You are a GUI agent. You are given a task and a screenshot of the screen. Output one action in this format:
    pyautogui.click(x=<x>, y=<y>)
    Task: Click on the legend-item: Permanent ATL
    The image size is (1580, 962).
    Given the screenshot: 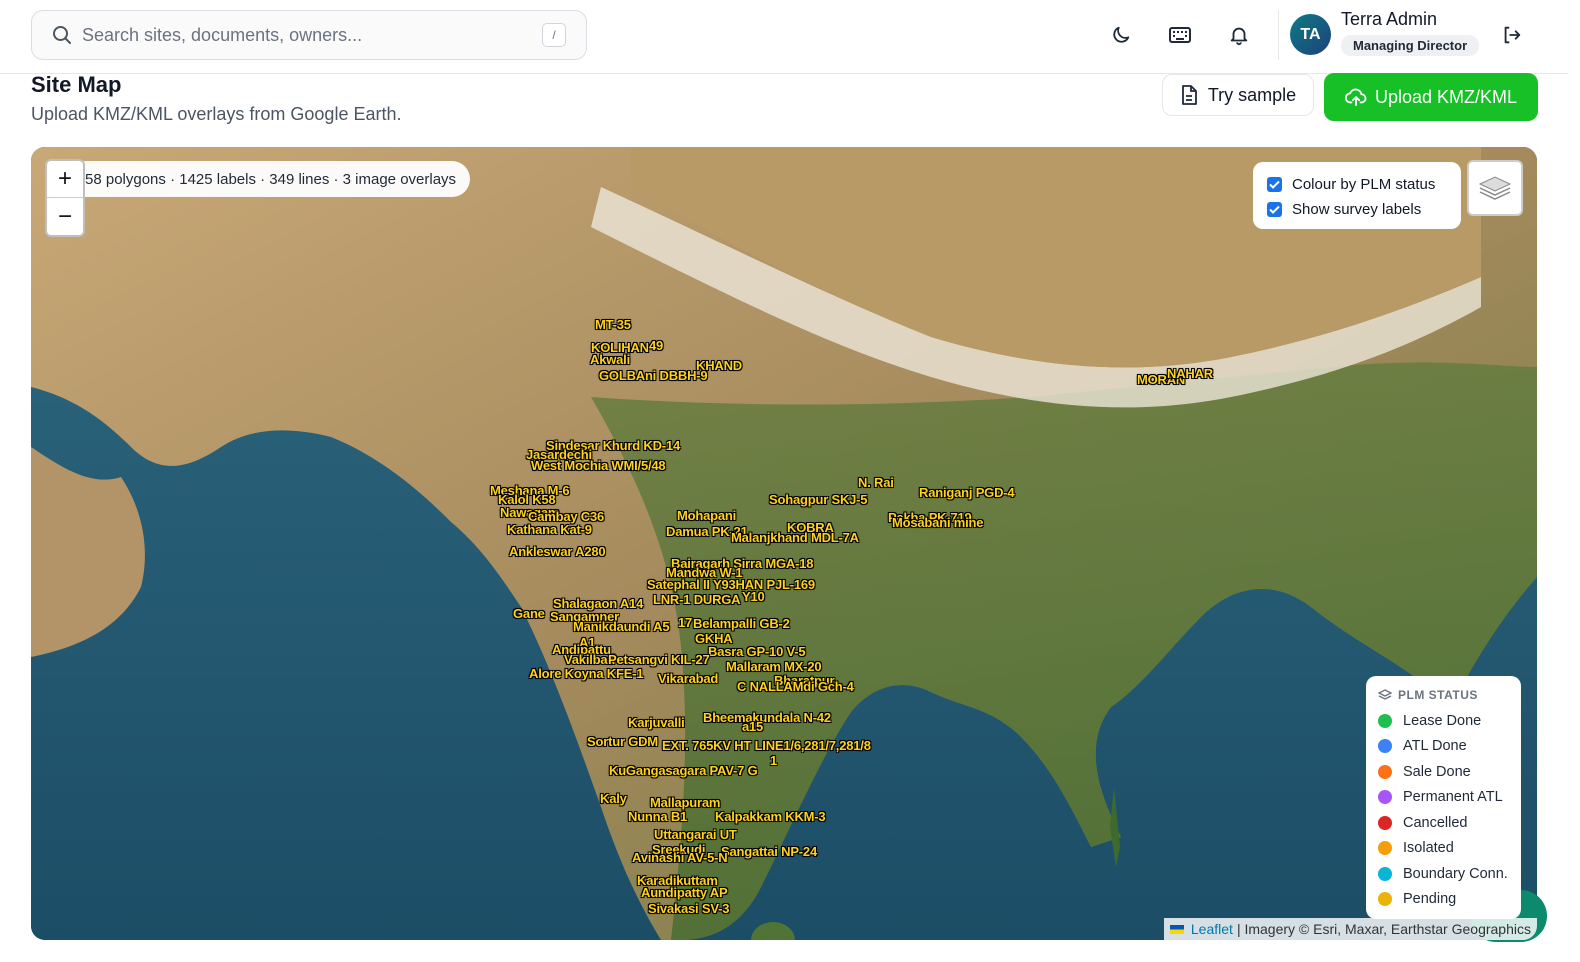 What is the action you would take?
    pyautogui.click(x=1443, y=798)
    